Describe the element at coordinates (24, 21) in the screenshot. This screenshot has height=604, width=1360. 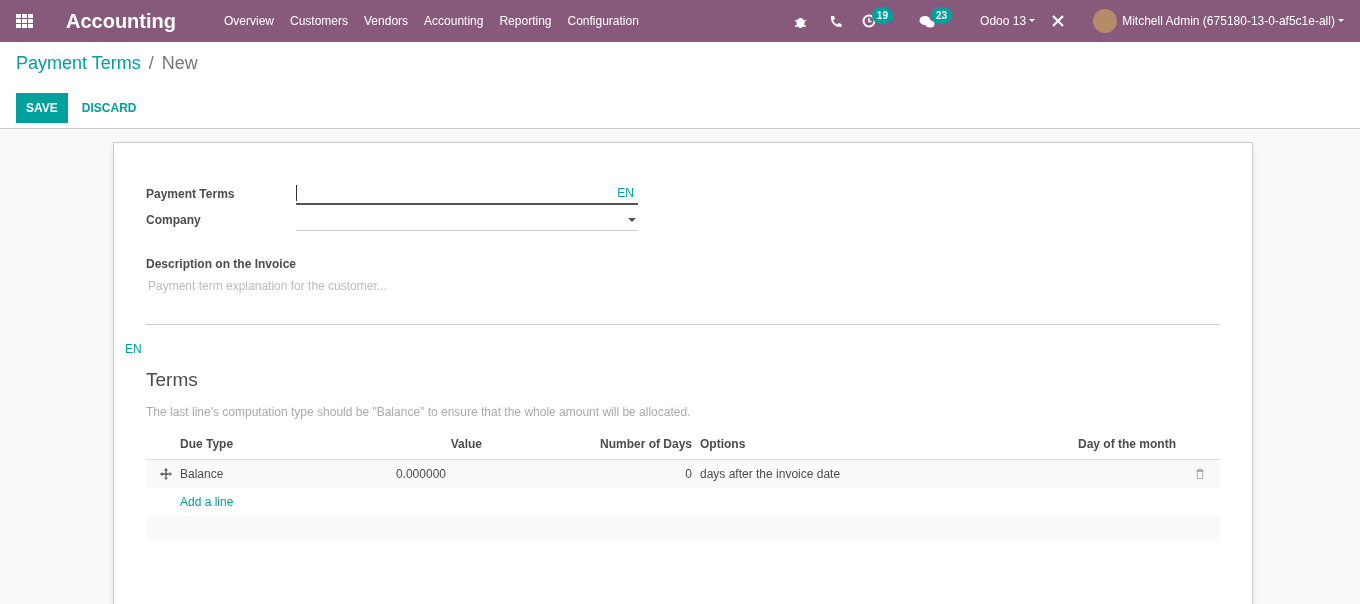
I see `apps-menu-icon` at that location.